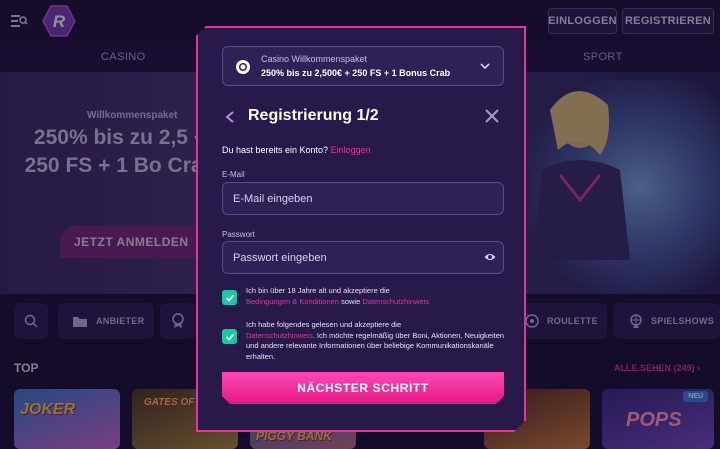 The height and width of the screenshot is (449, 720). I want to click on consent1-mid: sowie, so click(351, 301).